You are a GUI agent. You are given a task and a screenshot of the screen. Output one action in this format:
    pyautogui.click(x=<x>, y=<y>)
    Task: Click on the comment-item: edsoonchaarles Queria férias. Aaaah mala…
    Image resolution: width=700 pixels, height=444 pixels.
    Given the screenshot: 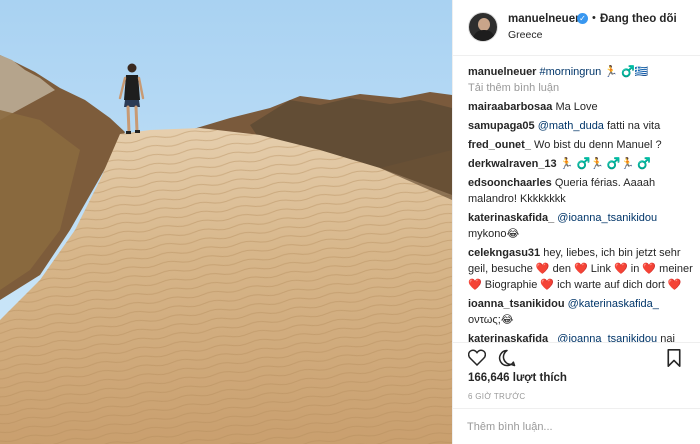 What is the action you would take?
    pyautogui.click(x=580, y=191)
    